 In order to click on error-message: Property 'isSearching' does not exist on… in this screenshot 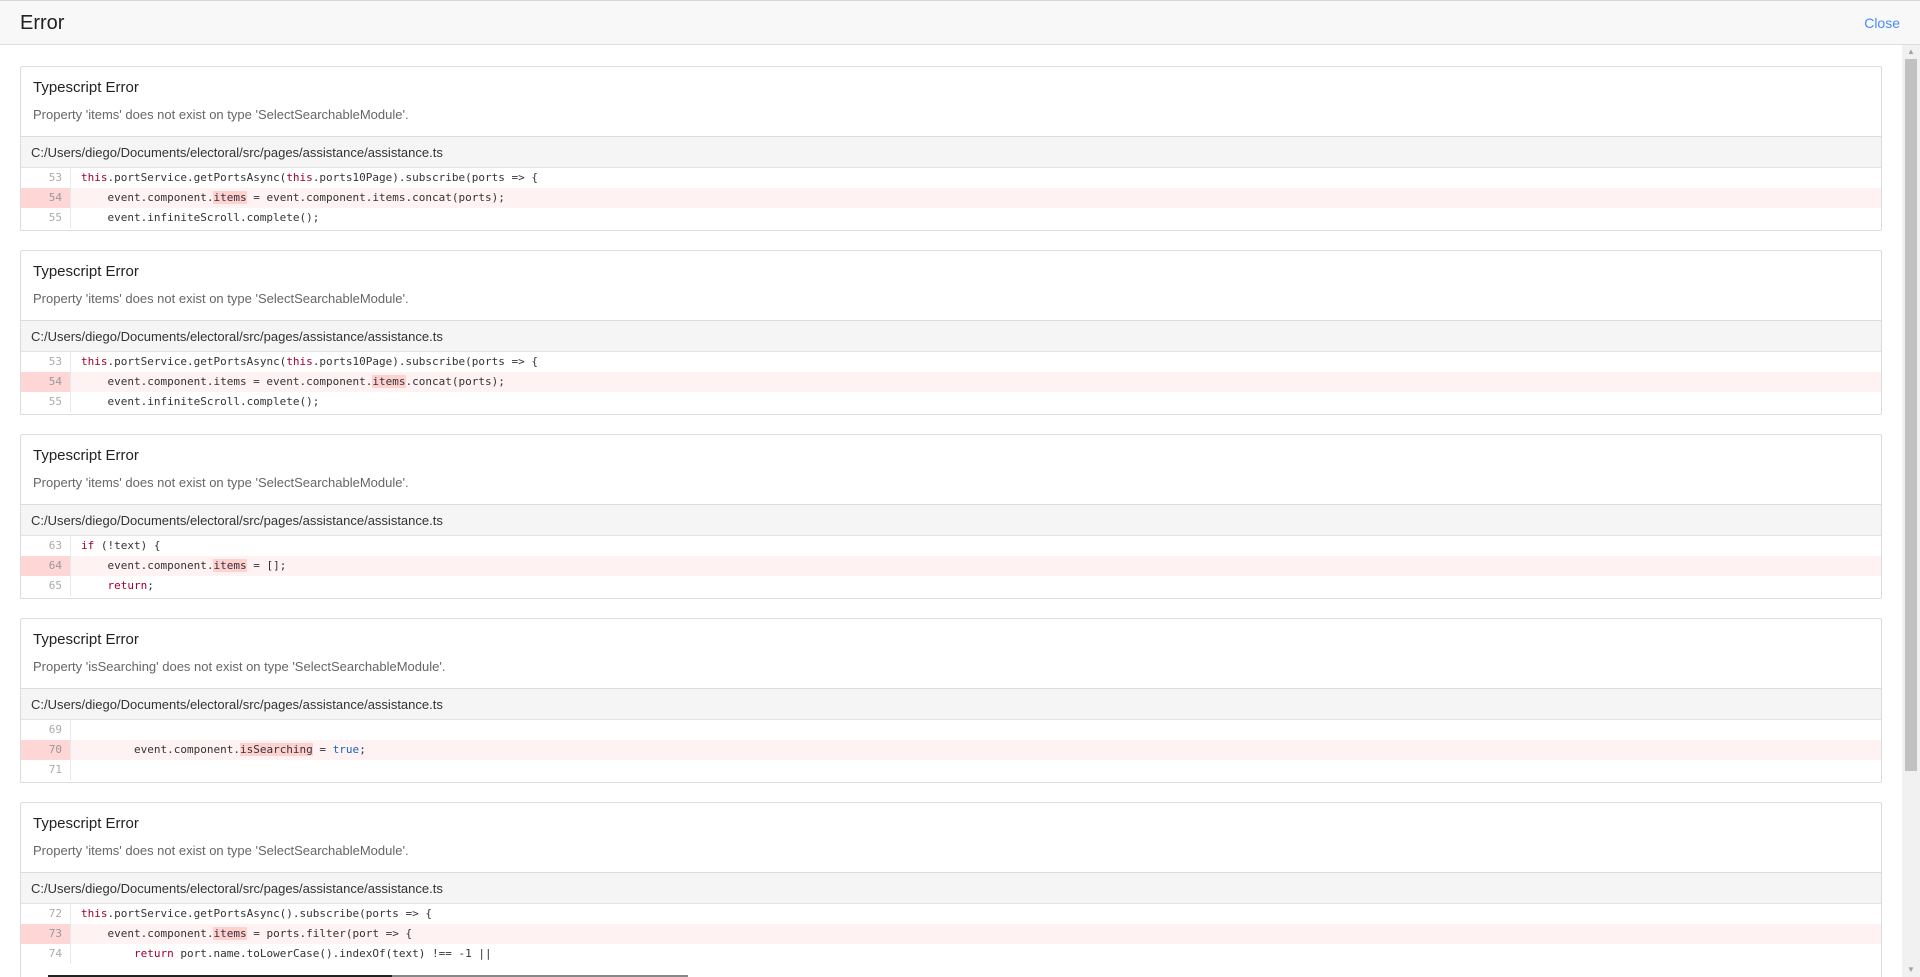, I will do `click(239, 666)`.